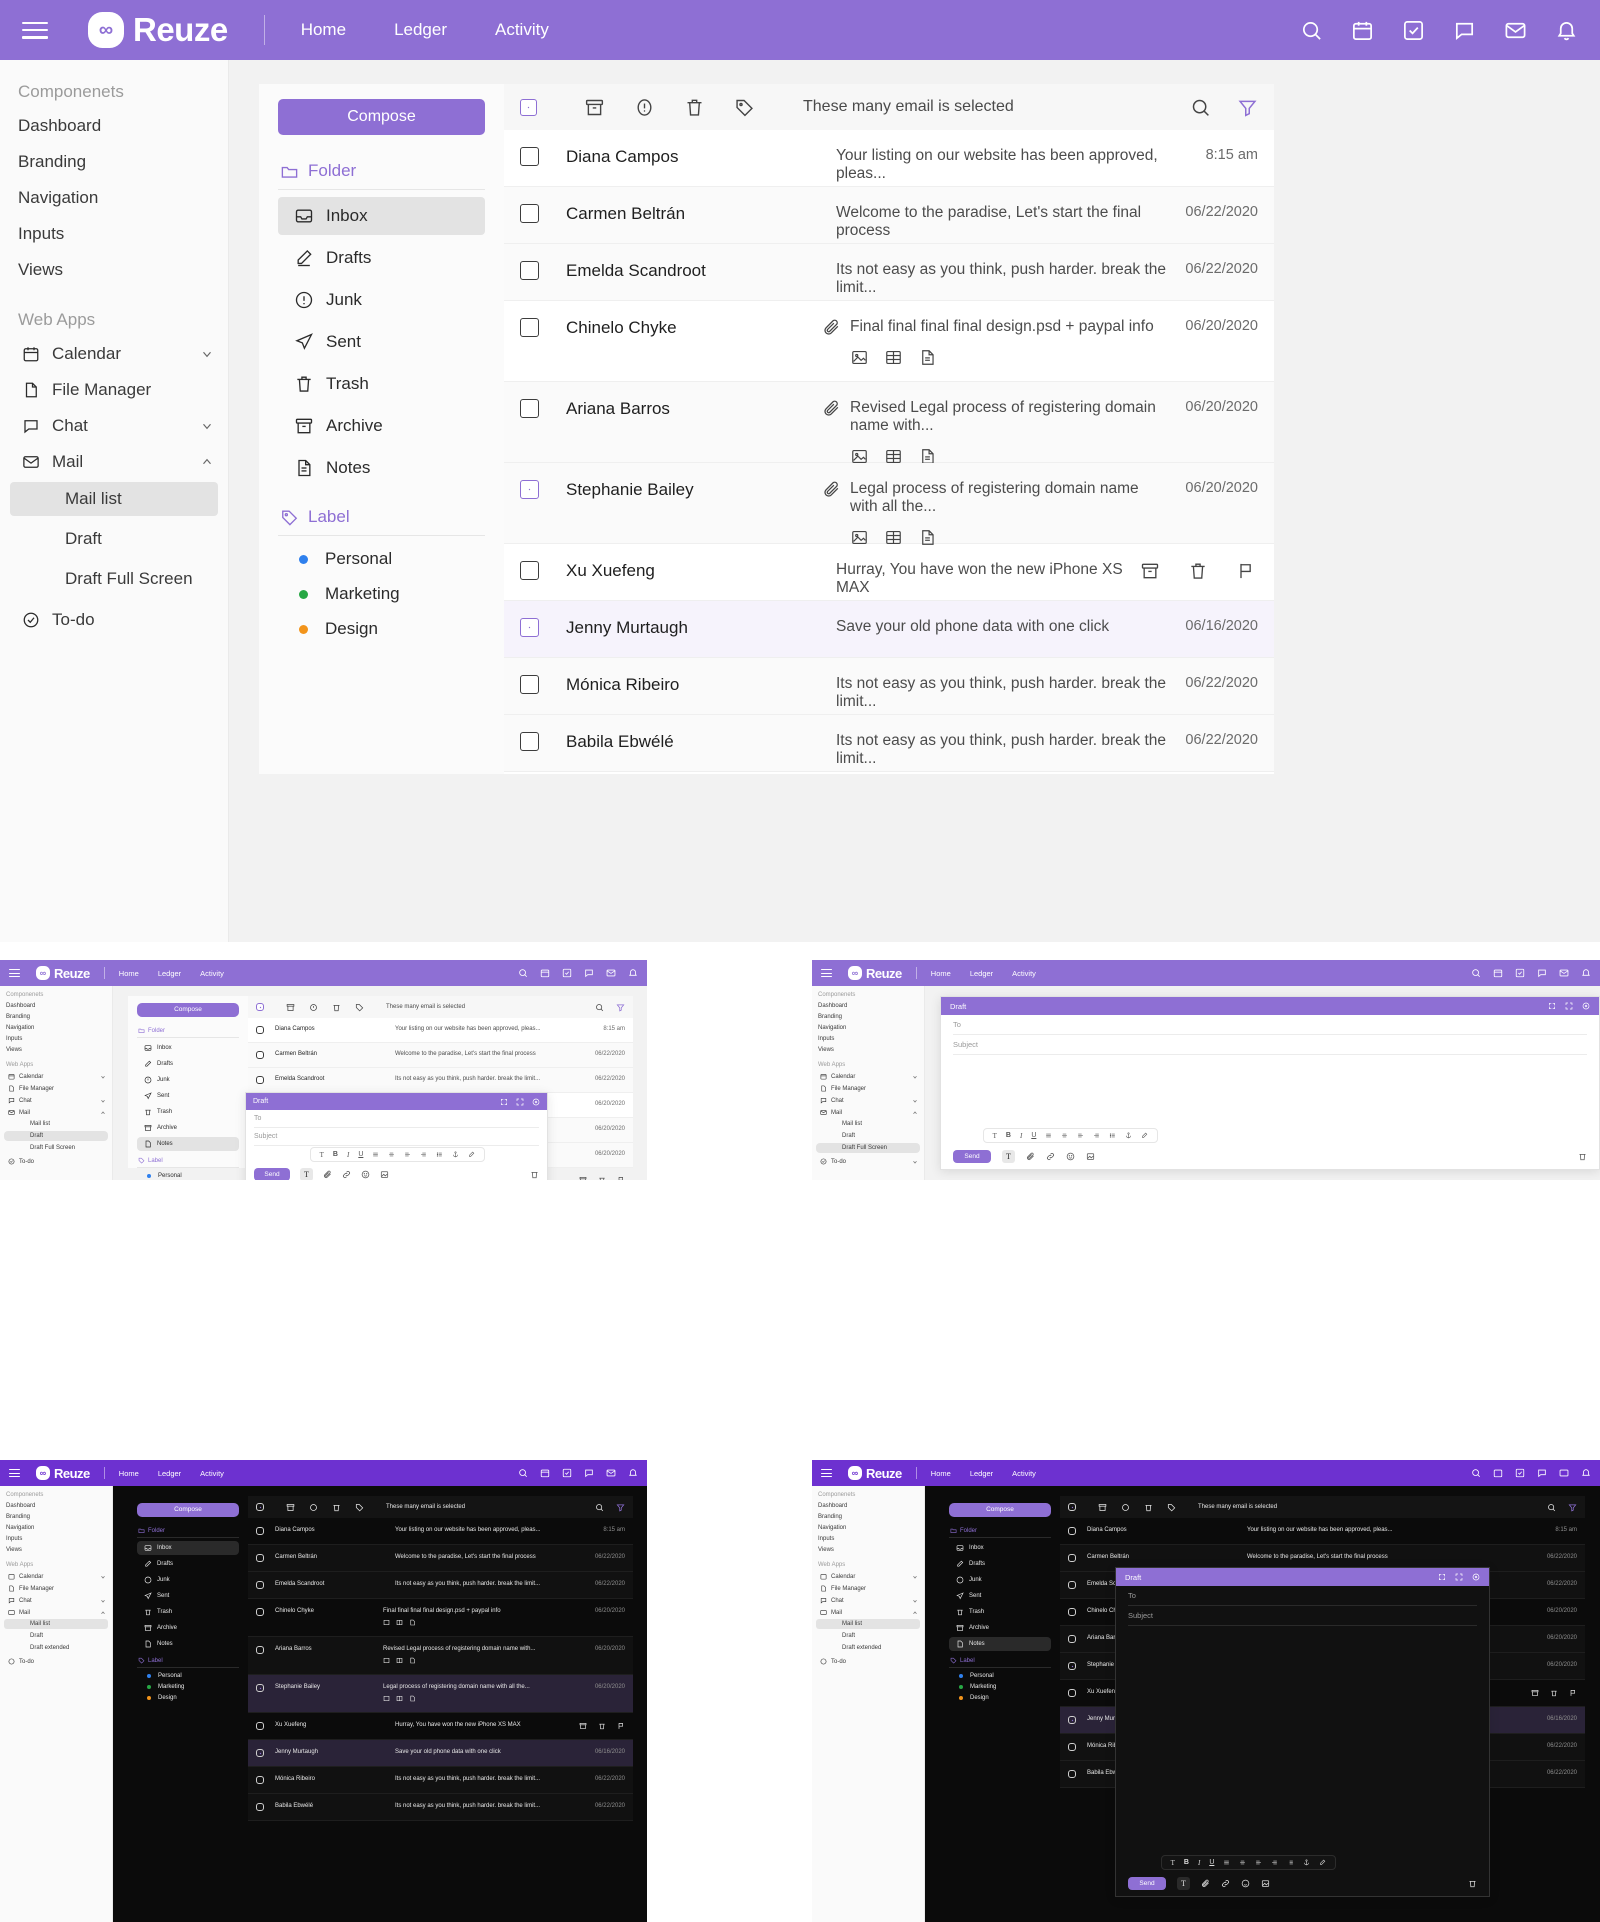 The image size is (1600, 1922). Describe the element at coordinates (346, 1174) in the screenshot. I see `link-icon` at that location.